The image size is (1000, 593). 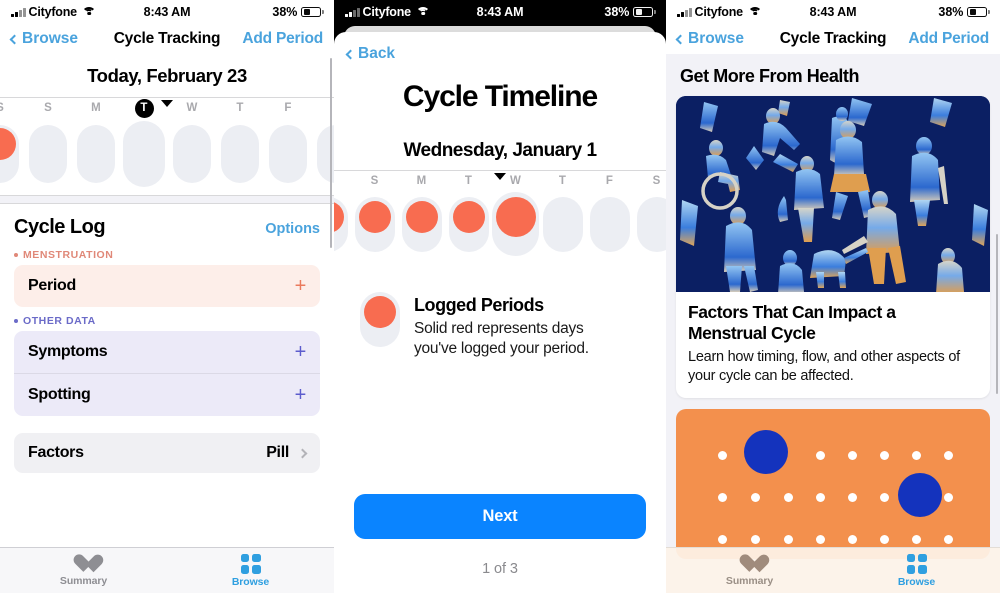 What do you see at coordinates (499, 54) in the screenshot?
I see `back-button: Back` at bounding box center [499, 54].